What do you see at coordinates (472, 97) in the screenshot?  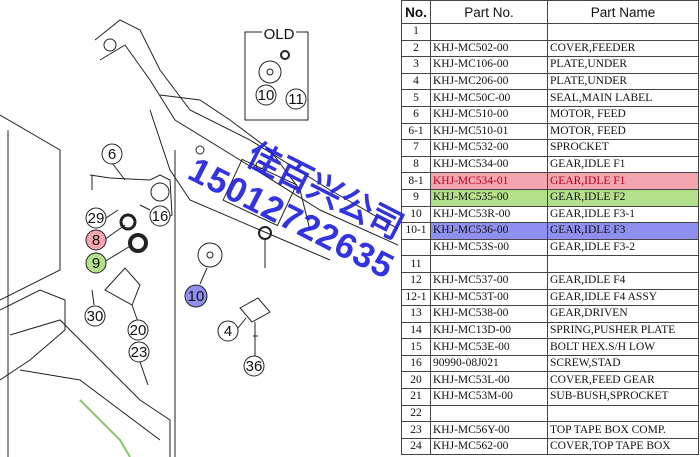 I see `cell-part-no-text: KHJ-MC50C-00` at bounding box center [472, 97].